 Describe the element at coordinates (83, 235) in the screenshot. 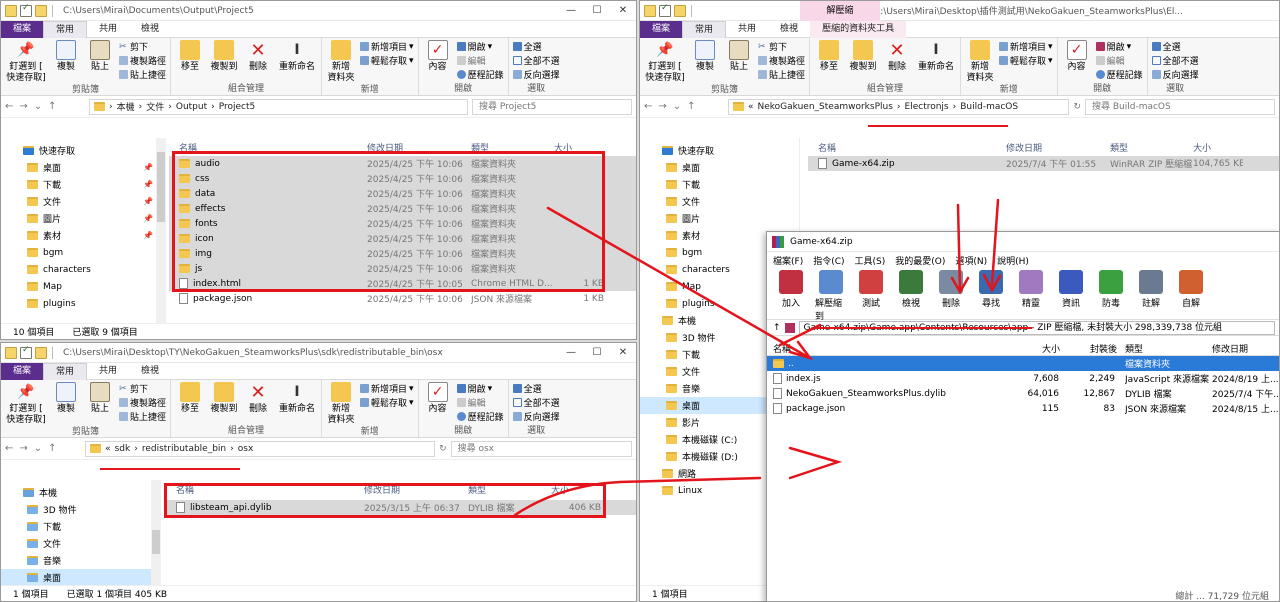

I see `nav-item: 素材 📌` at that location.